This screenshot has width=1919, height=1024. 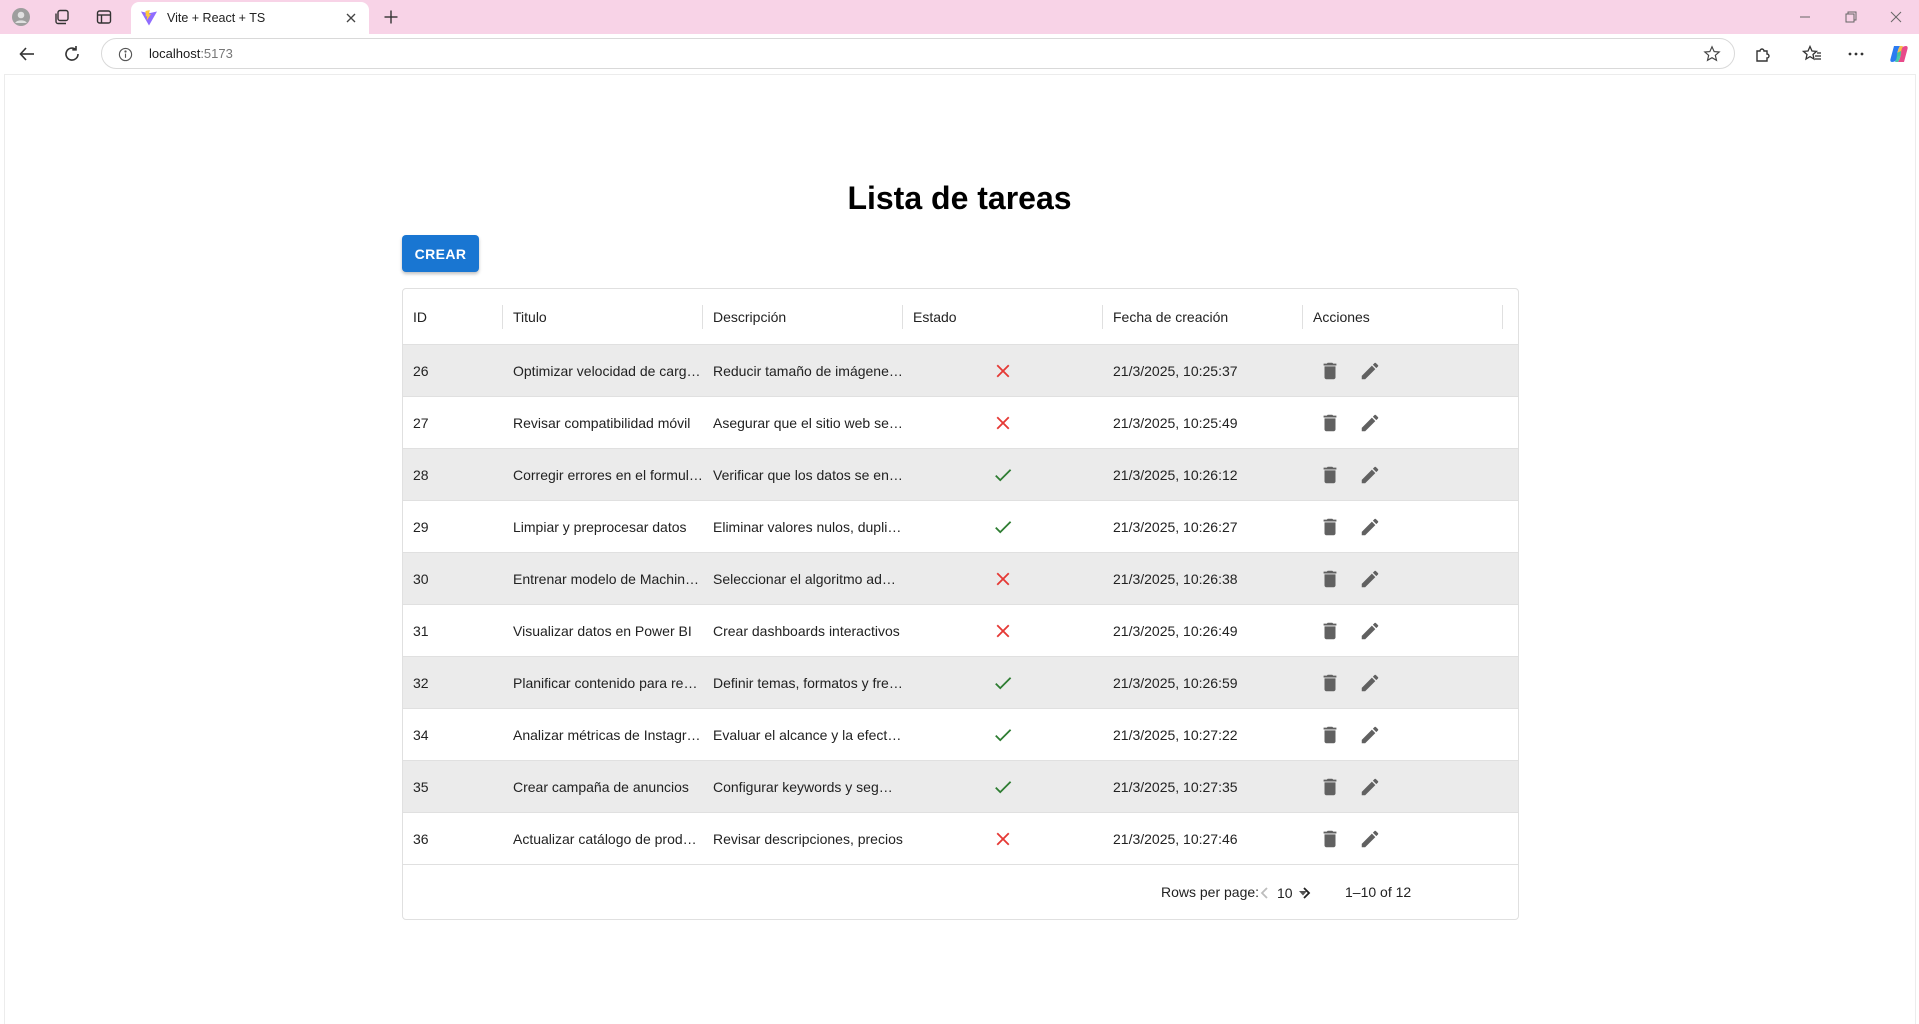 I want to click on title-cell: Visualizar datos en Power BI, so click(x=603, y=631).